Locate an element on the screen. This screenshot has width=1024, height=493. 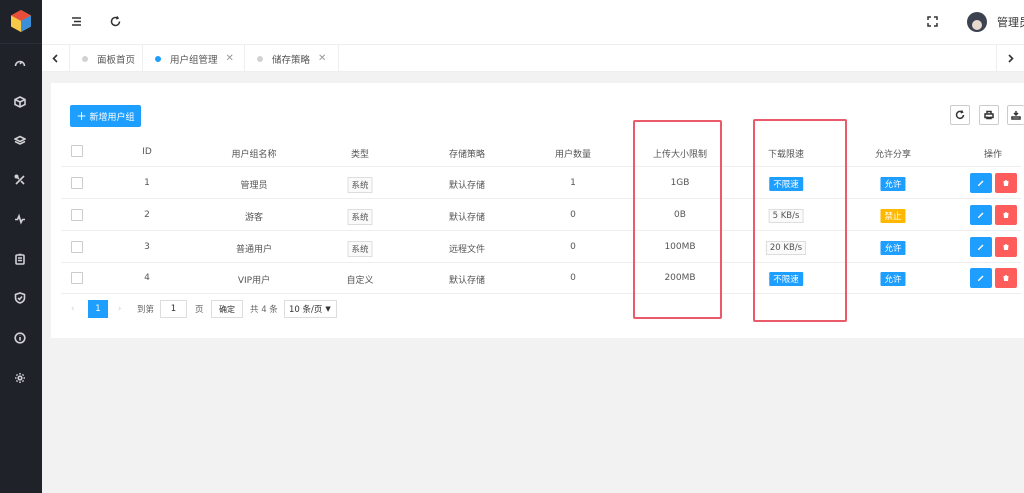
tab-storage-policy: 储存策略 ✕ is located at coordinates (292, 58).